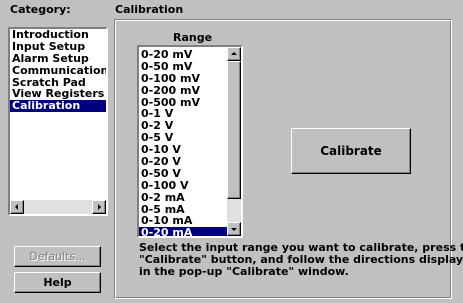  I want to click on scroll-right-button, so click(99, 207).